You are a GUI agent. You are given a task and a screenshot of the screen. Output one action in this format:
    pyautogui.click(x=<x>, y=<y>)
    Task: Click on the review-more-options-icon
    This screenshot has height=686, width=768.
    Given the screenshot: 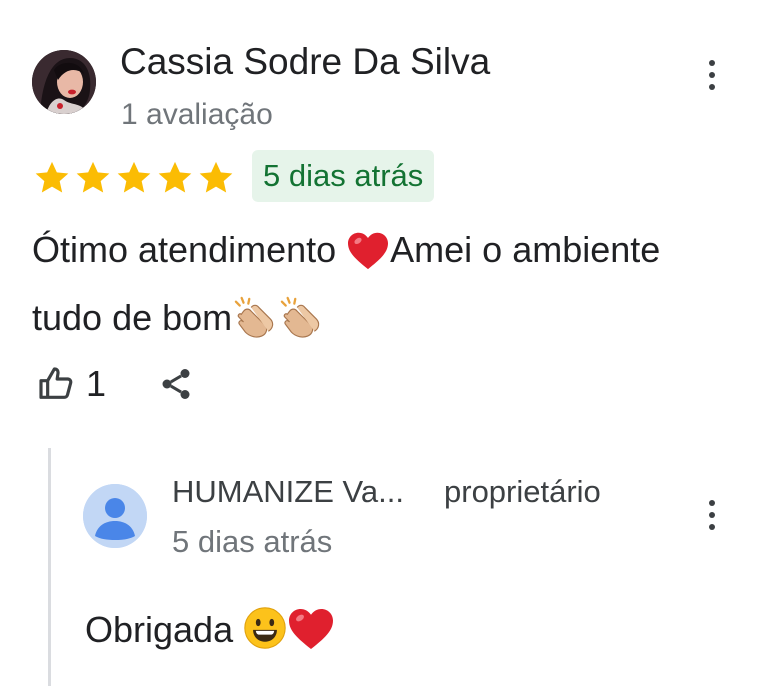 What is the action you would take?
    pyautogui.click(x=712, y=75)
    